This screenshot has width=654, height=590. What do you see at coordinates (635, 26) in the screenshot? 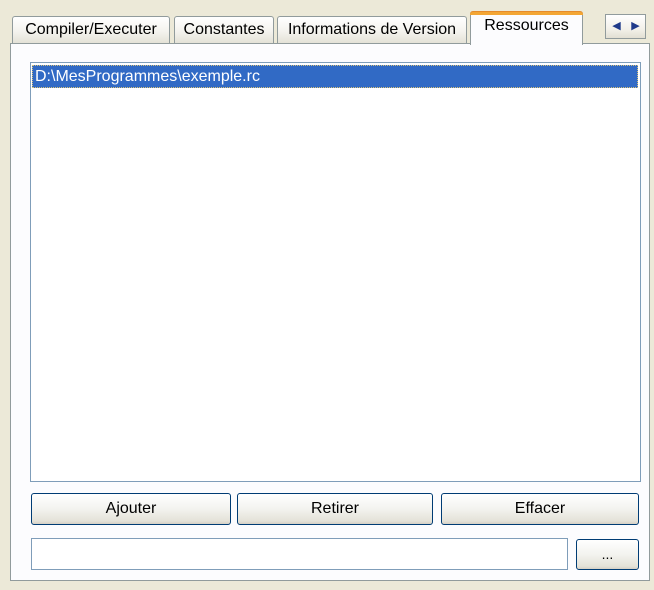
I see `scroll-right-icon: ▶` at bounding box center [635, 26].